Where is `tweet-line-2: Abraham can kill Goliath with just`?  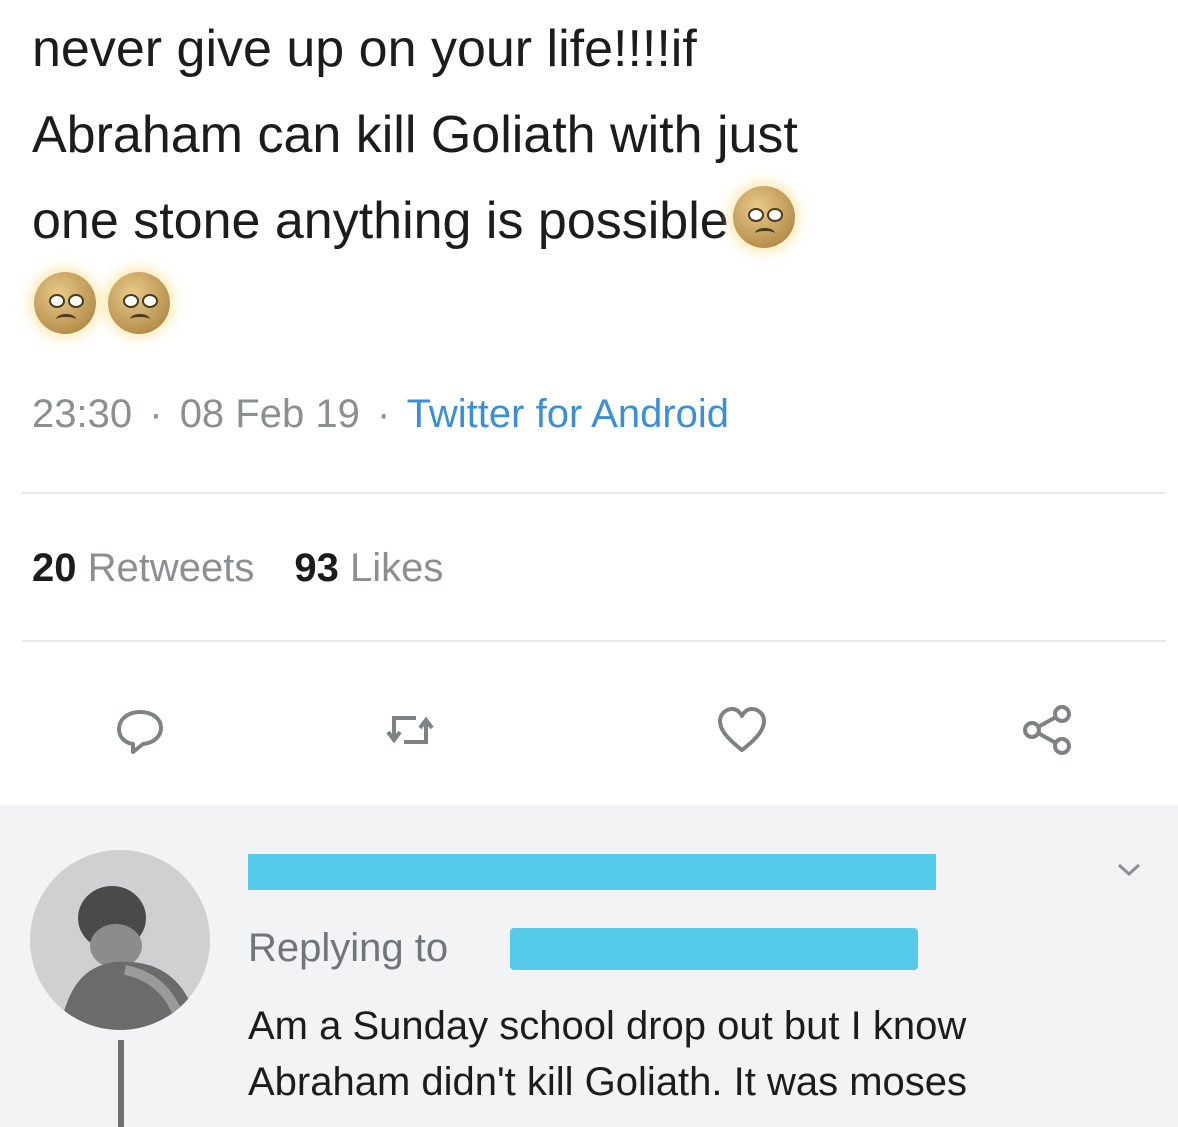
tweet-line-2: Abraham can kill Goliath with just is located at coordinates (415, 135).